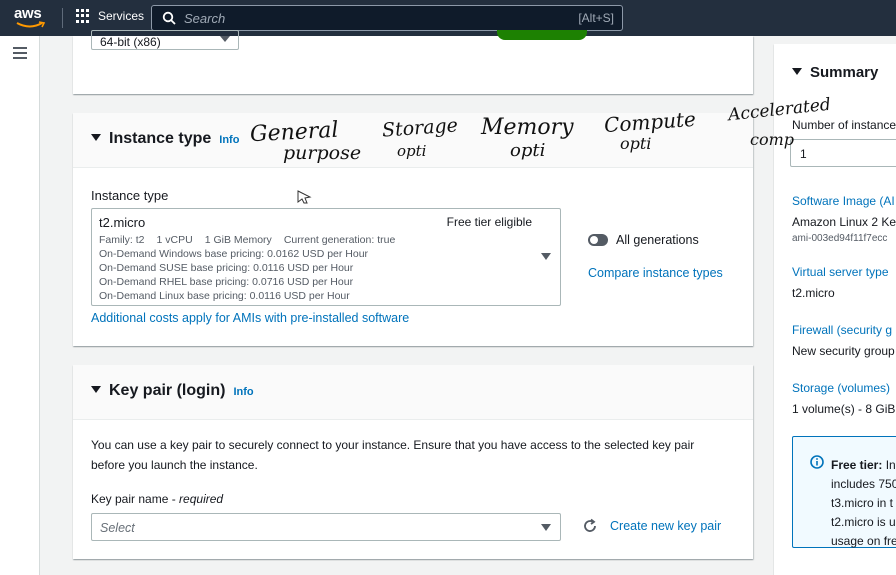  I want to click on free-tier-line: t2.micro is u, so click(863, 522).